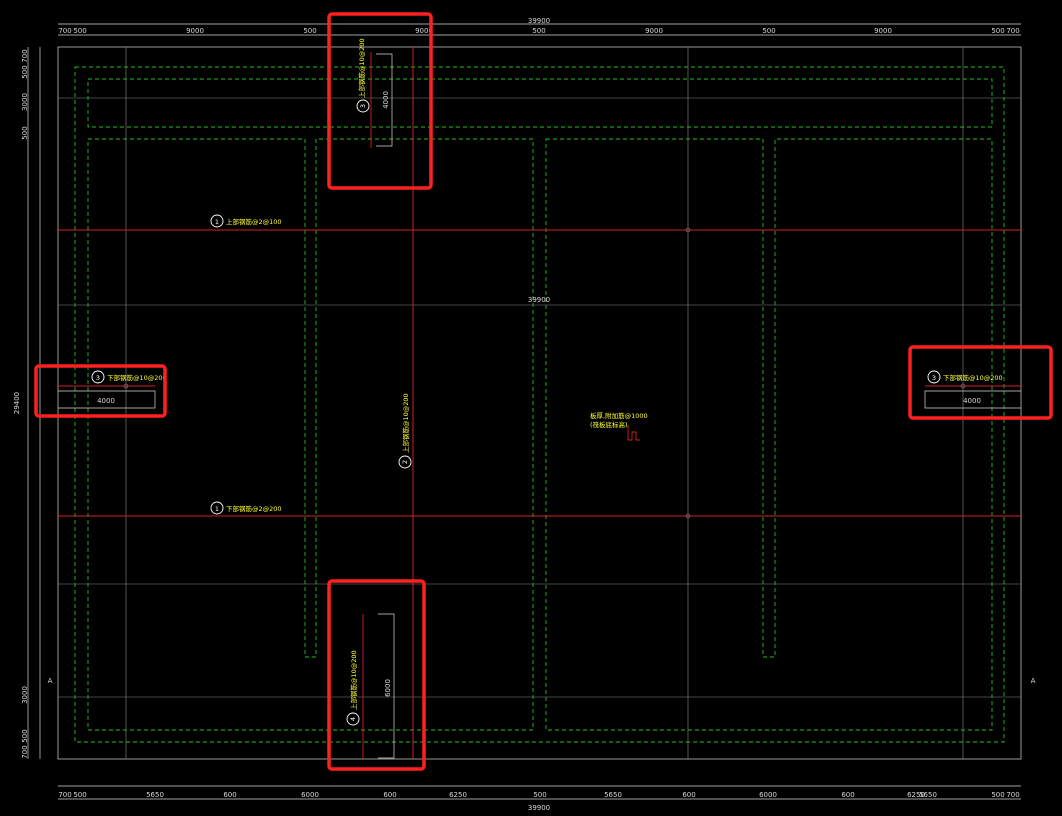  What do you see at coordinates (217, 509) in the screenshot?
I see `bottom-strip-num: 1` at bounding box center [217, 509].